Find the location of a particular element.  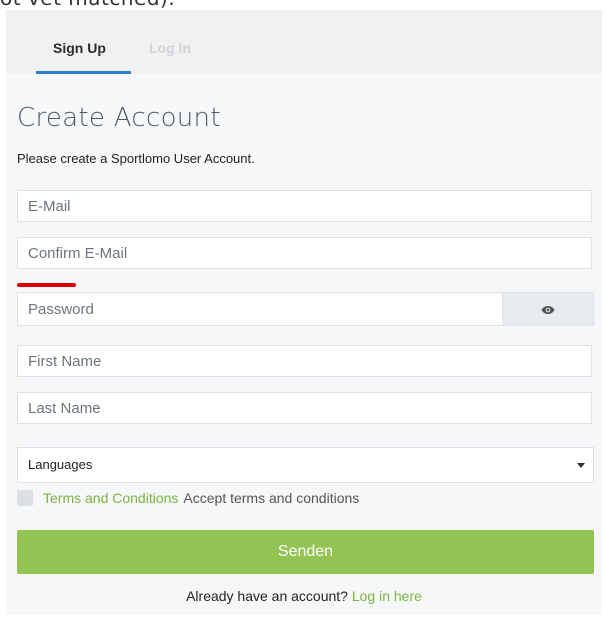

login-prompt-text: Already have an account? is located at coordinates (267, 596).